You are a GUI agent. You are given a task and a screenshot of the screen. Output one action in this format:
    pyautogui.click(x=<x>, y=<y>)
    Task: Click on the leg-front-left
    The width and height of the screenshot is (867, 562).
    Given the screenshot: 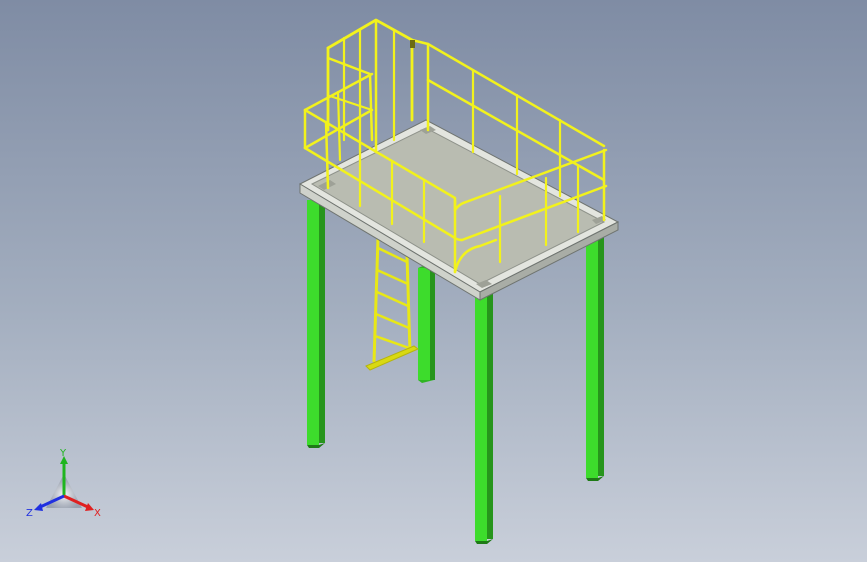 What is the action you would take?
    pyautogui.click(x=316, y=324)
    